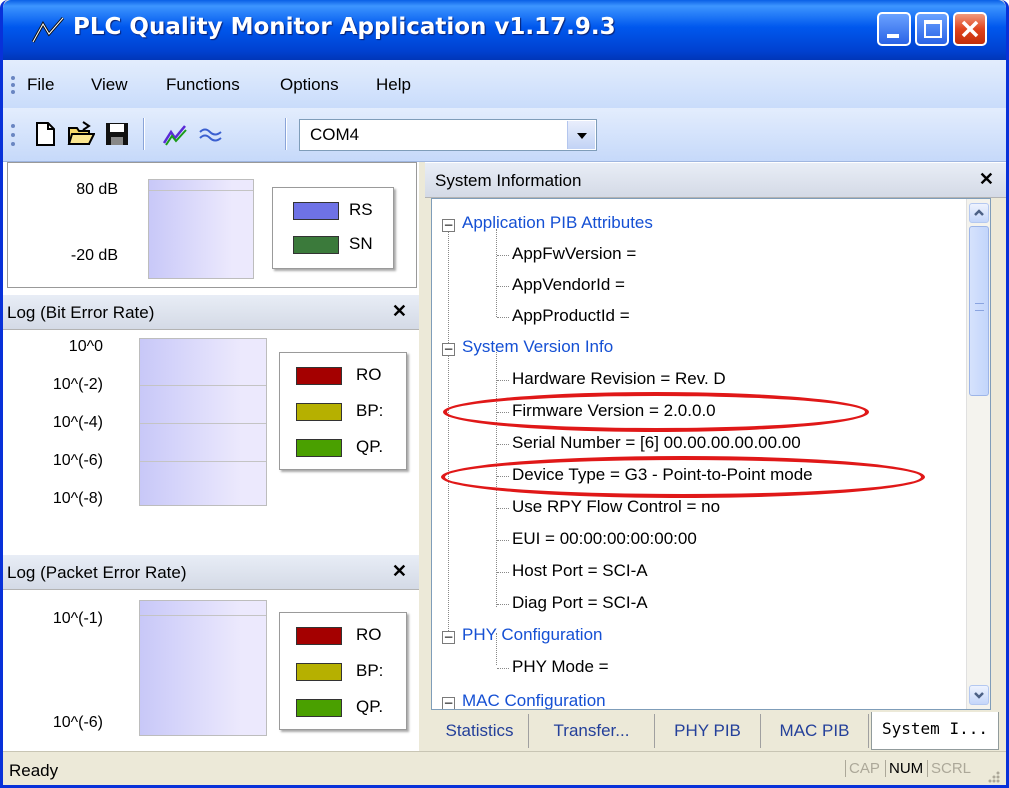 This screenshot has width=1009, height=788. What do you see at coordinates (683, 477) in the screenshot?
I see `highlight-ellipse-device-type` at bounding box center [683, 477].